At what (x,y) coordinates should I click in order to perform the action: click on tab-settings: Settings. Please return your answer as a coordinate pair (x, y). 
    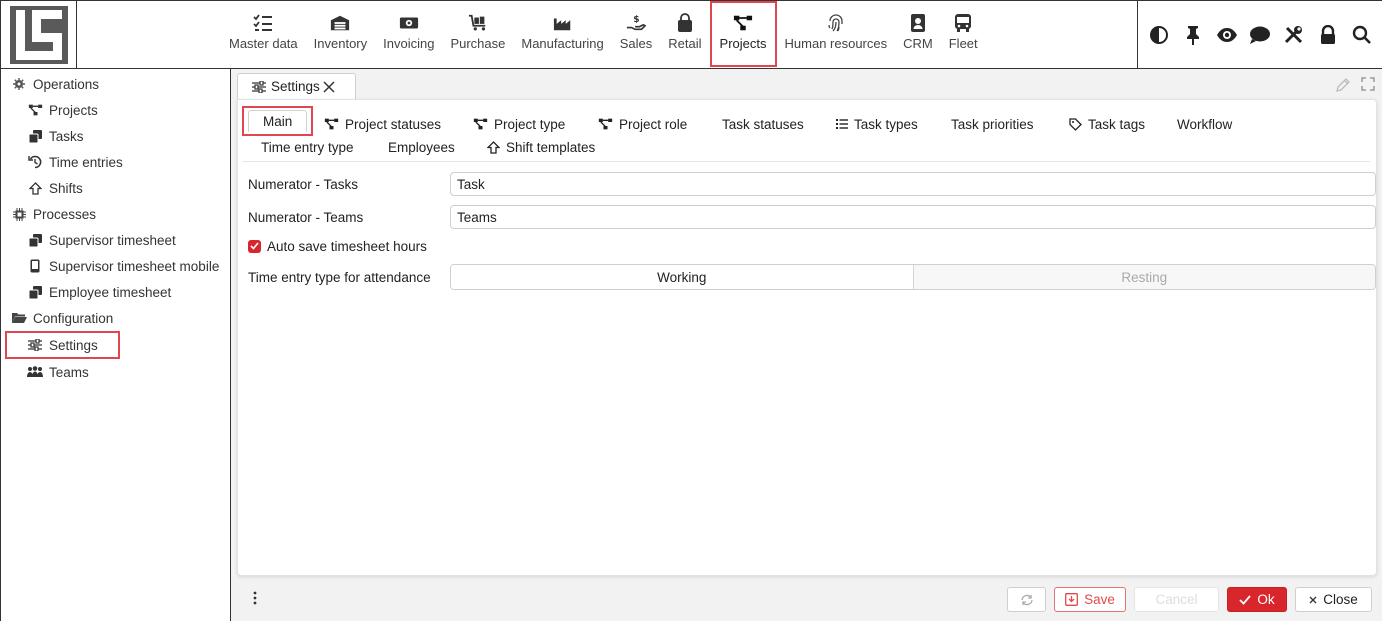
    Looking at the image, I should click on (296, 86).